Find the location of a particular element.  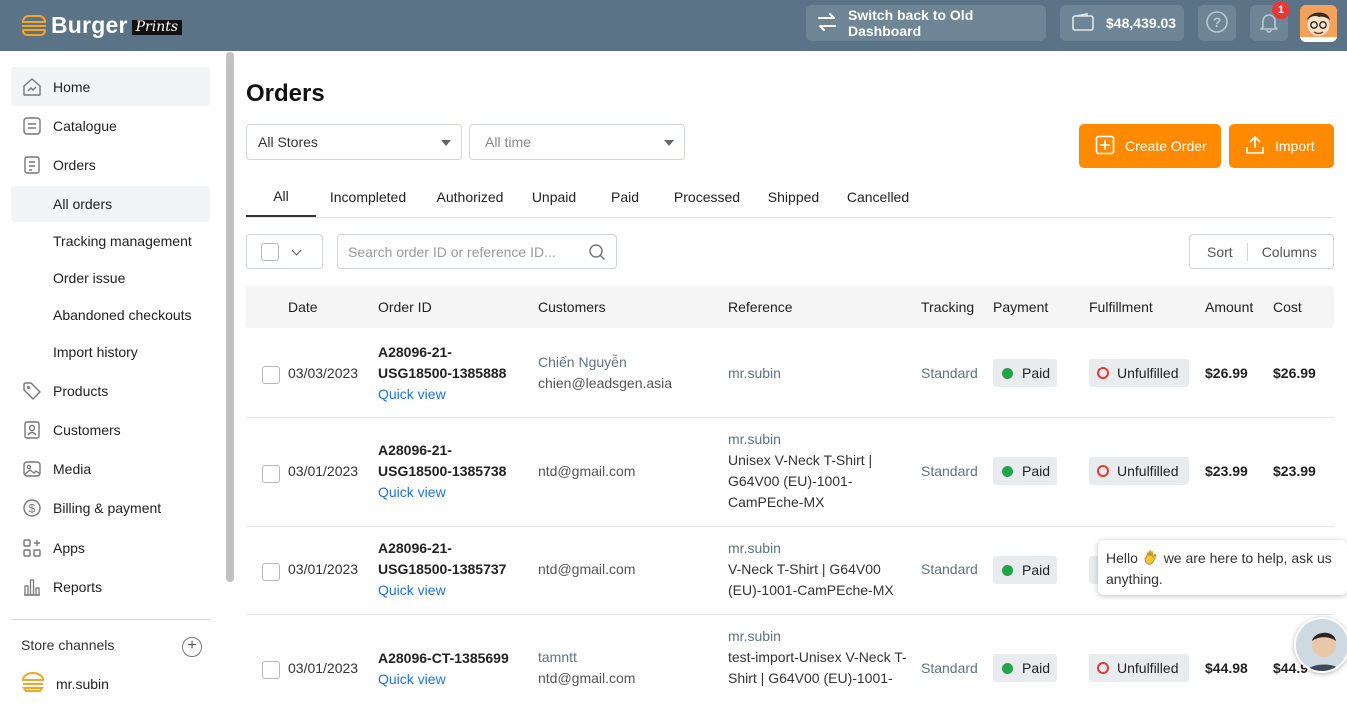

customer-cell: ntd@gmail.com is located at coordinates (586, 471).